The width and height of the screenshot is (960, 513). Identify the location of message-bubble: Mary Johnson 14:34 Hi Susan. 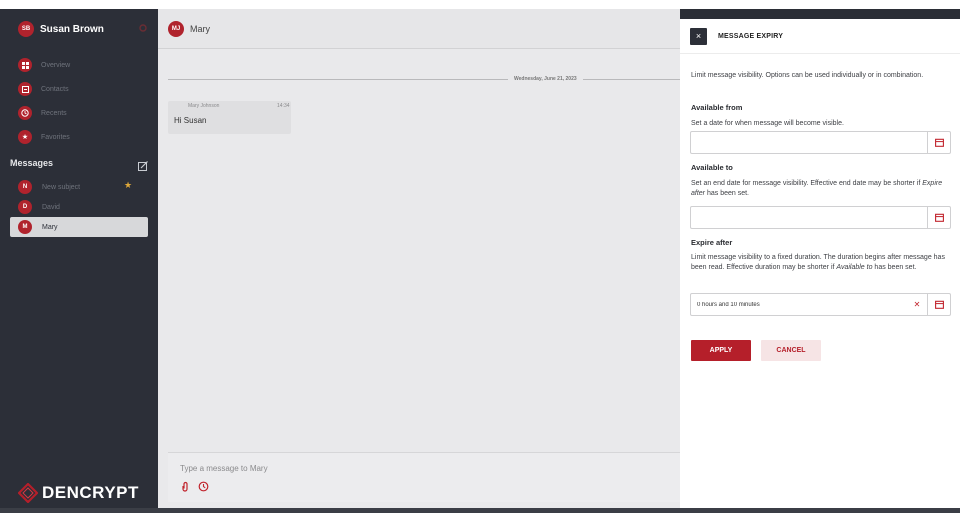
(229, 117).